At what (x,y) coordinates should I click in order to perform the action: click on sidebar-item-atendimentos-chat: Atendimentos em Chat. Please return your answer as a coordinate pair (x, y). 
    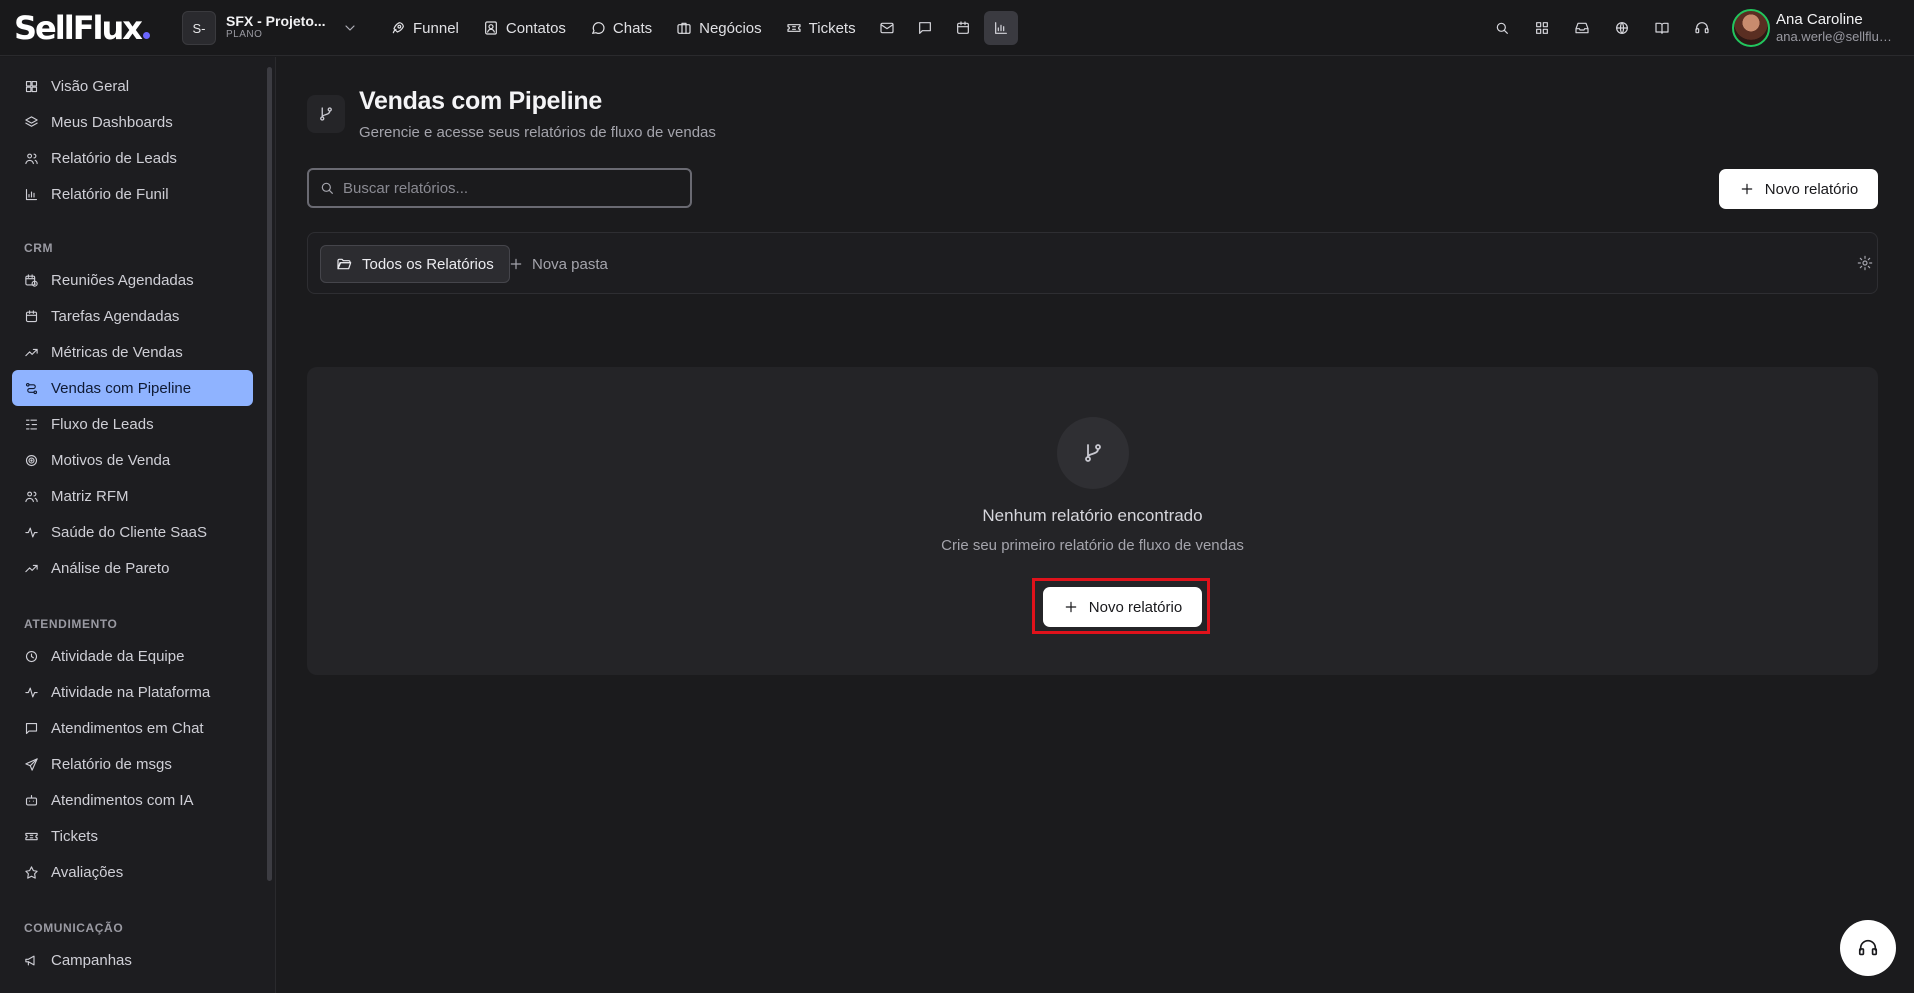
    Looking at the image, I should click on (132, 728).